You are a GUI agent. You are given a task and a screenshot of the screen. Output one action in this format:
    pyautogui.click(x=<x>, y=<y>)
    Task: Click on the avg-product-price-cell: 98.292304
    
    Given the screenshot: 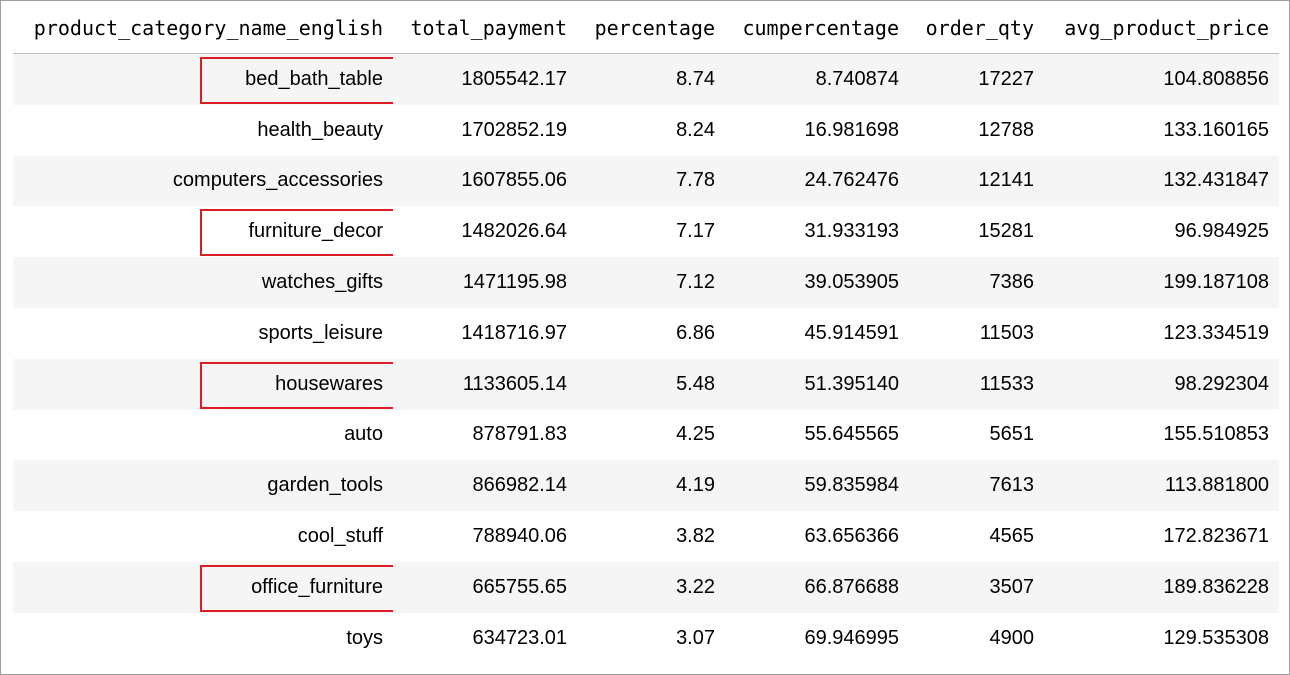 What is the action you would take?
    pyautogui.click(x=1161, y=384)
    